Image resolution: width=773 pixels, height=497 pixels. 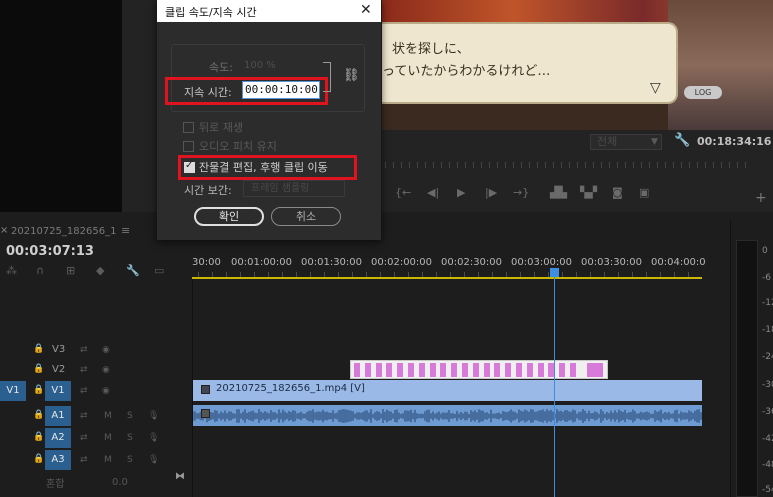 I want to click on playhead, so click(x=554, y=272).